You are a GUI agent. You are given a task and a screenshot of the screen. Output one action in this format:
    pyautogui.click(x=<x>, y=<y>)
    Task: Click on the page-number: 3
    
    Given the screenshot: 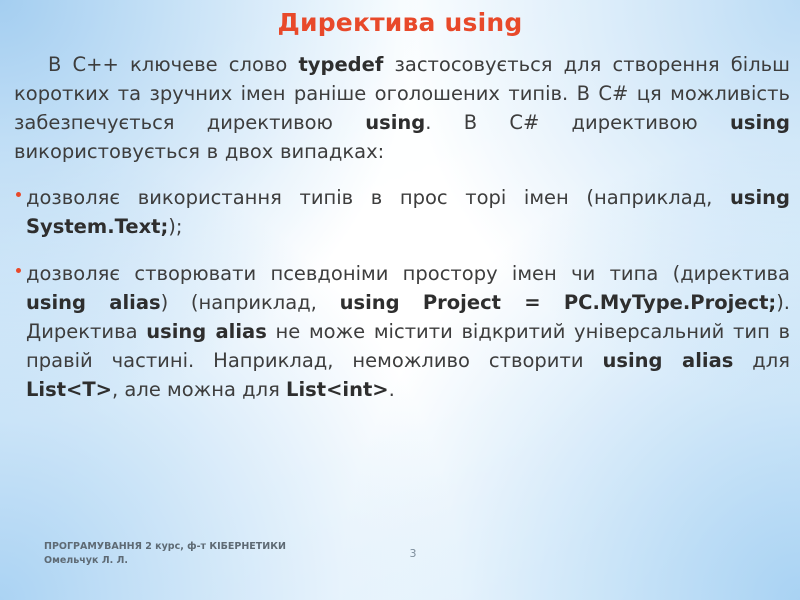 What is the action you would take?
    pyautogui.click(x=413, y=553)
    